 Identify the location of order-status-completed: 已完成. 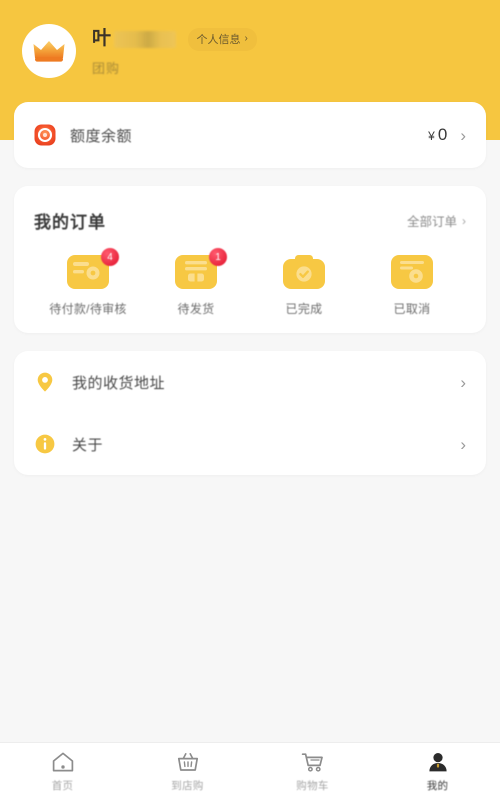
(304, 286).